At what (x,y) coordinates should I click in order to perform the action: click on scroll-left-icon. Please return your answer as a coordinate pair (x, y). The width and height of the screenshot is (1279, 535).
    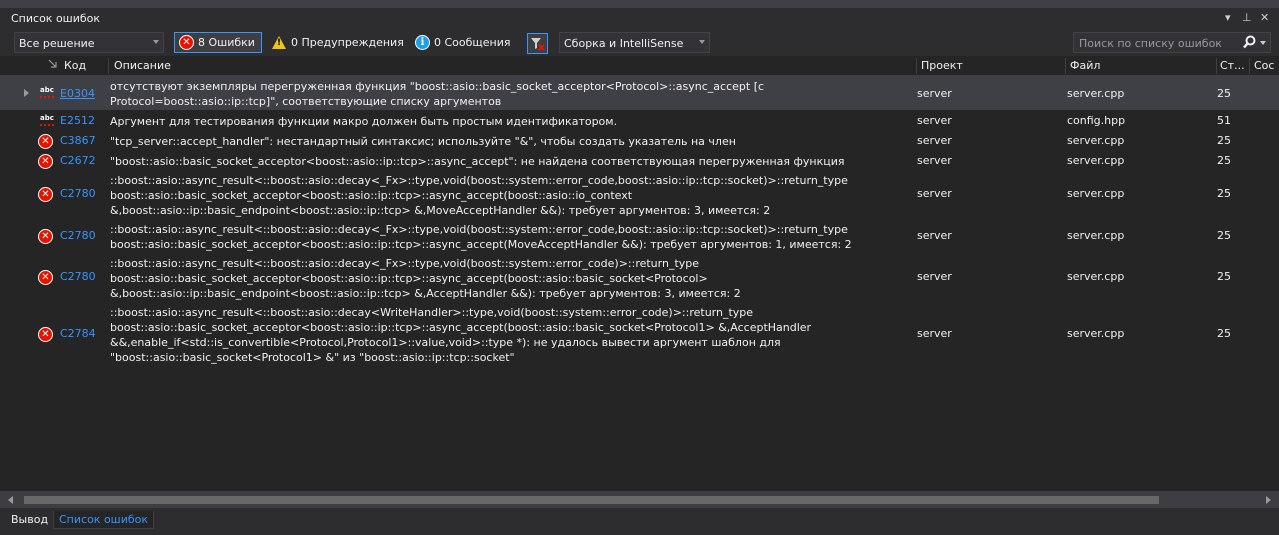
    Looking at the image, I should click on (10, 500).